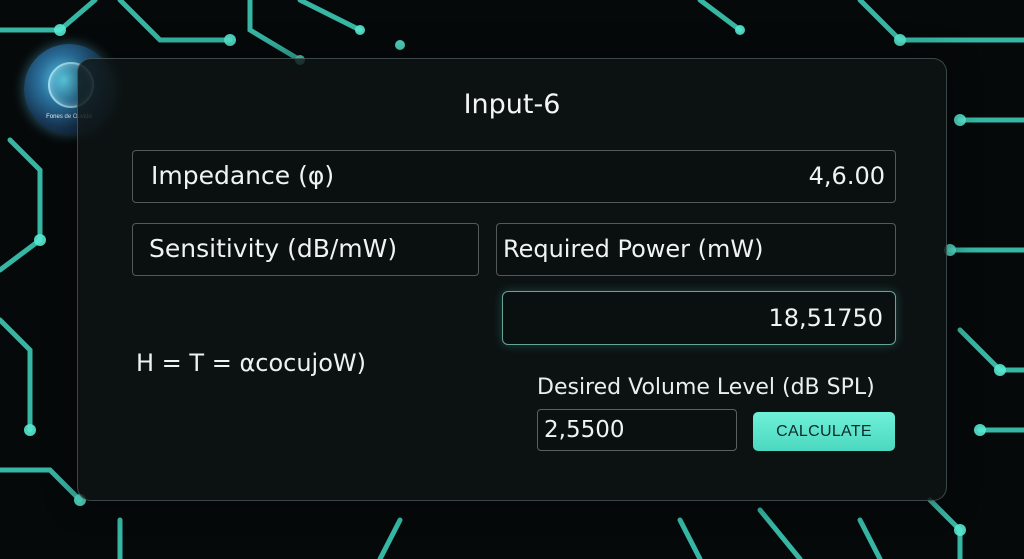 Image resolution: width=1024 pixels, height=559 pixels. Describe the element at coordinates (251, 363) in the screenshot. I see `formula-text: H = T = αcocujoW)` at that location.